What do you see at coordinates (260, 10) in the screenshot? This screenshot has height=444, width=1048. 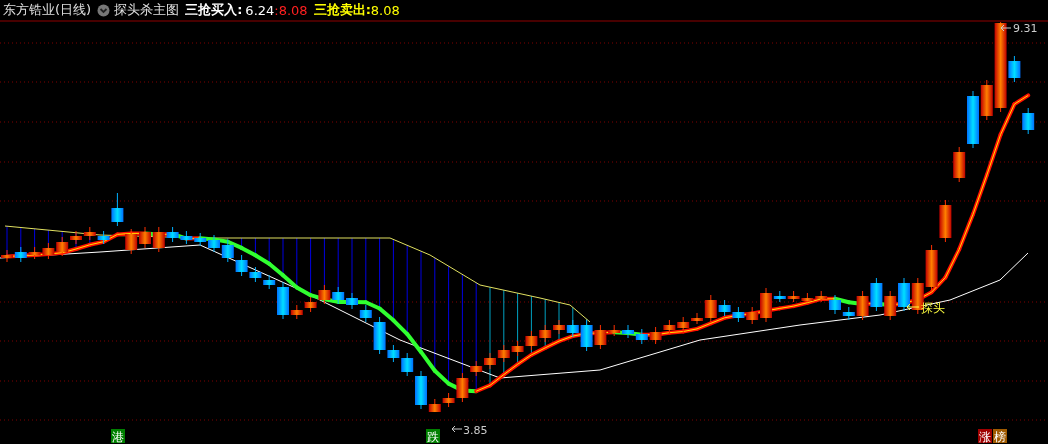 I see `indicator-value: 6.24` at bounding box center [260, 10].